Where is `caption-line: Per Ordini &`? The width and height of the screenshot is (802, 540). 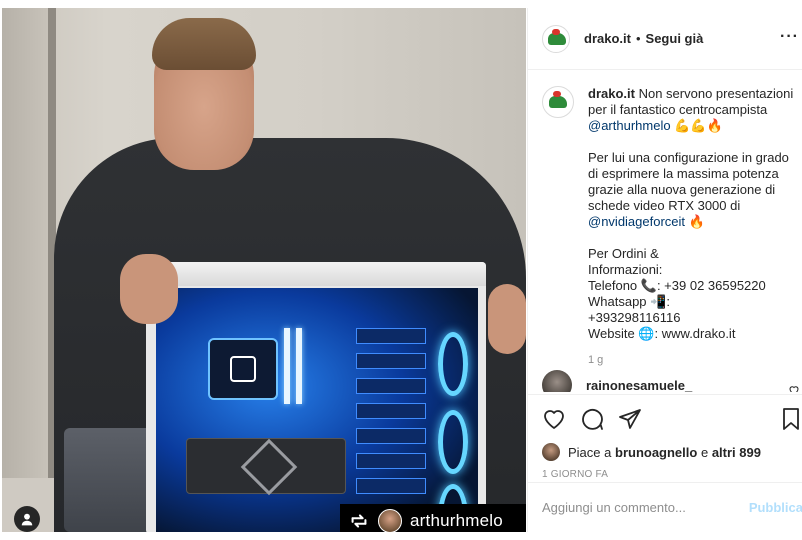
caption-line: Per Ordini & is located at coordinates (623, 253).